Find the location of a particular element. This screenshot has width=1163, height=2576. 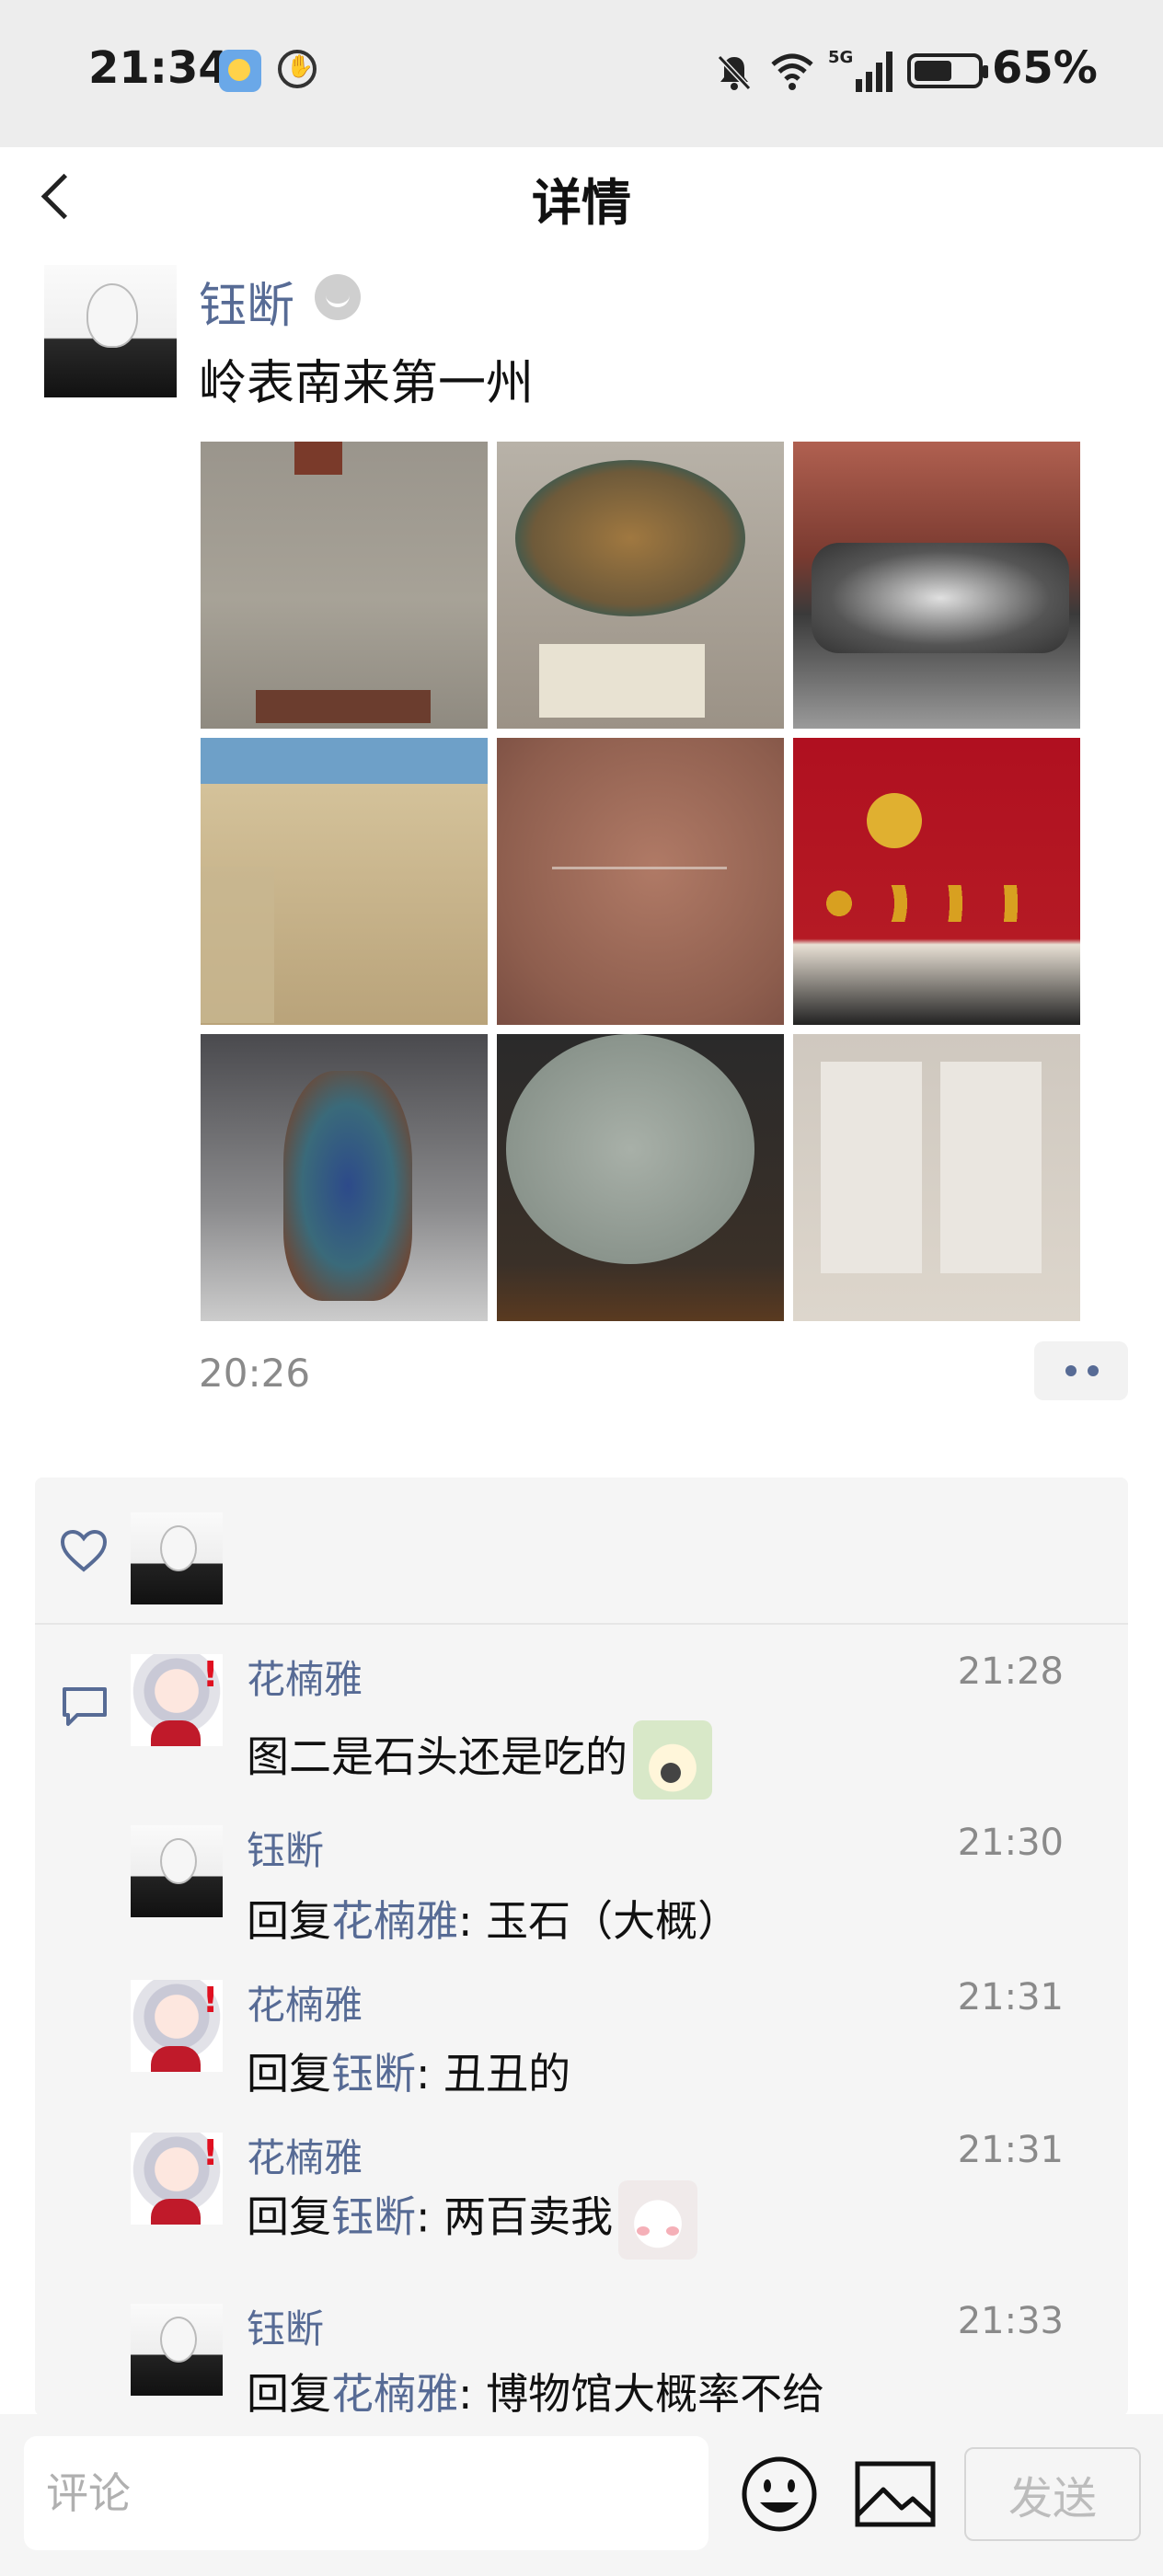

comment-text: 回复花楠雅: 玉石（大概） is located at coordinates (493, 1918).